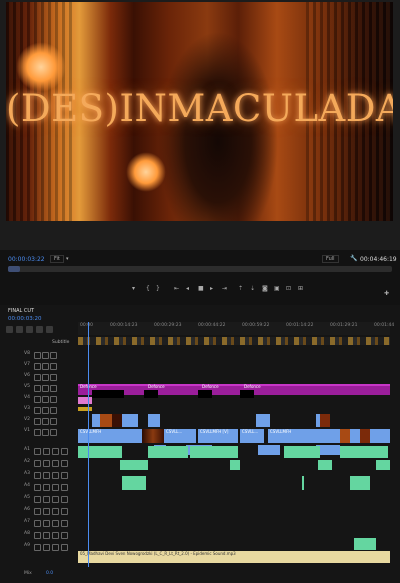 Image resolution: width=400 pixels, height=583 pixels. What do you see at coordinates (211, 288) in the screenshot?
I see `step-forward-icon: ▸` at bounding box center [211, 288].